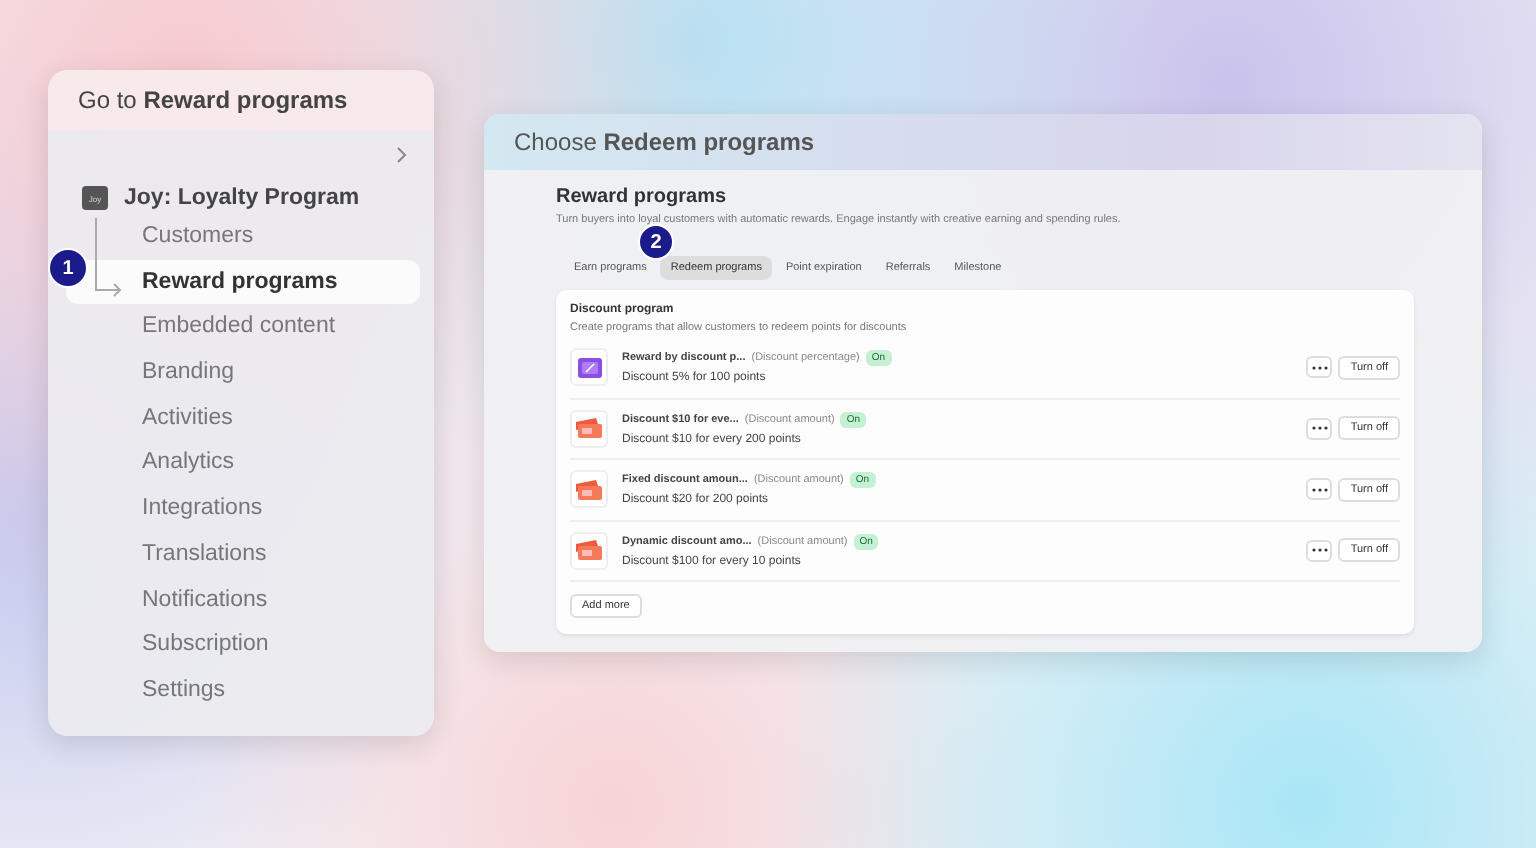 The height and width of the screenshot is (848, 1536). I want to click on nav-item: Embedded content, so click(243, 327).